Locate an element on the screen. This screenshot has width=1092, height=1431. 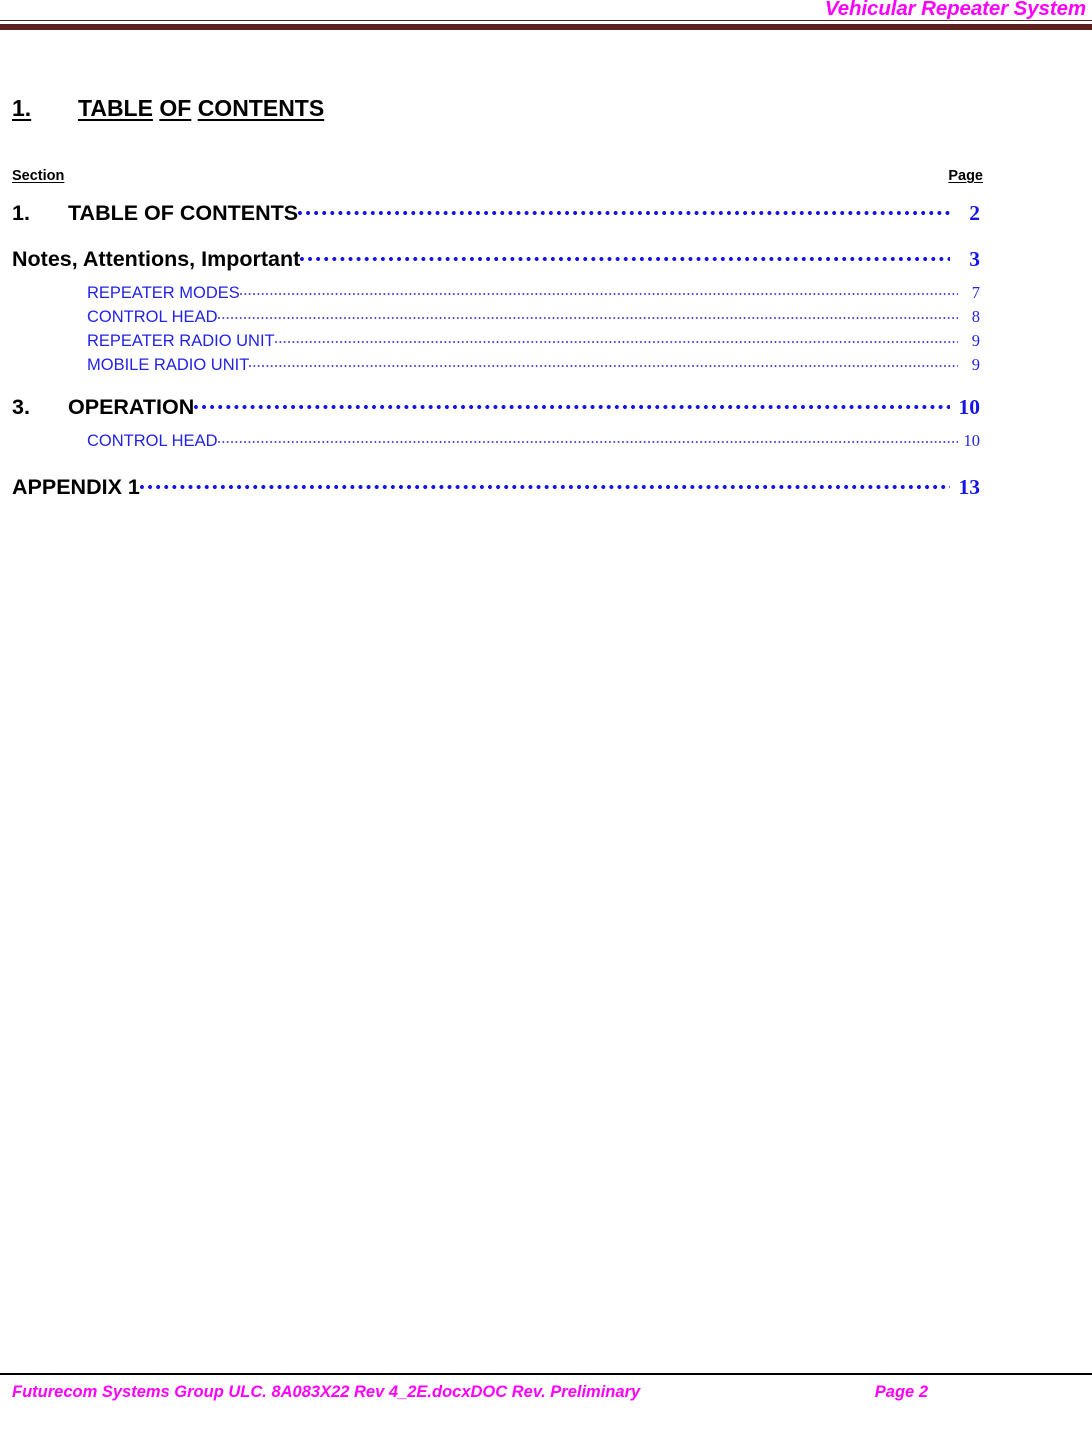
toc-entry: 3. OPERATION 10 is located at coordinates (496, 406).